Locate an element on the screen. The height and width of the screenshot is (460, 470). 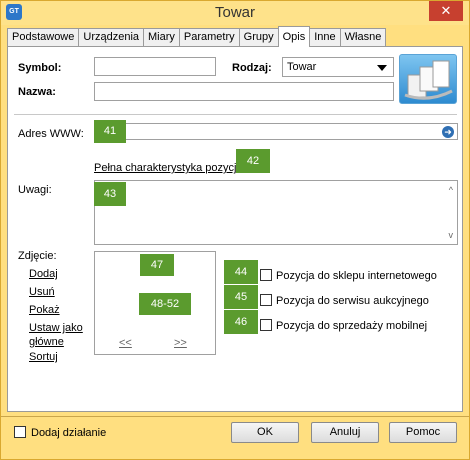
next-photo-link: >> is located at coordinates (180, 343).